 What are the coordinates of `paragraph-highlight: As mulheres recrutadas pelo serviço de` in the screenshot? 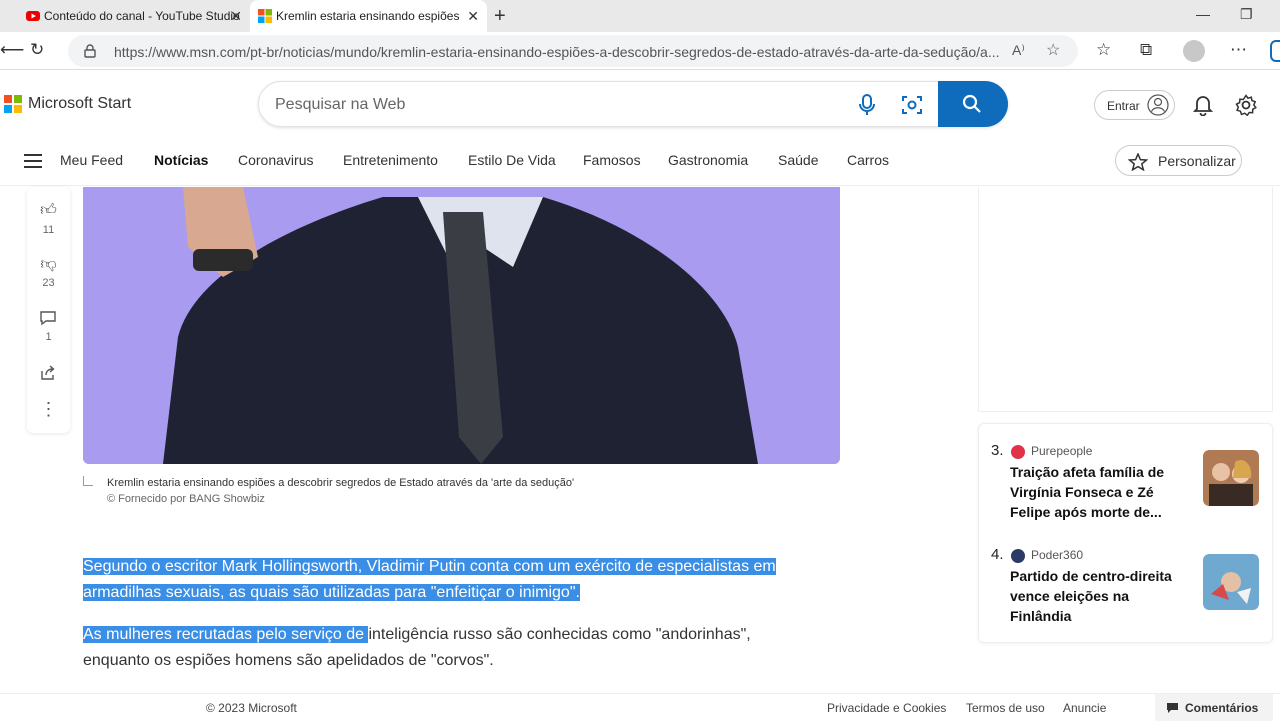 It's located at (226, 634).